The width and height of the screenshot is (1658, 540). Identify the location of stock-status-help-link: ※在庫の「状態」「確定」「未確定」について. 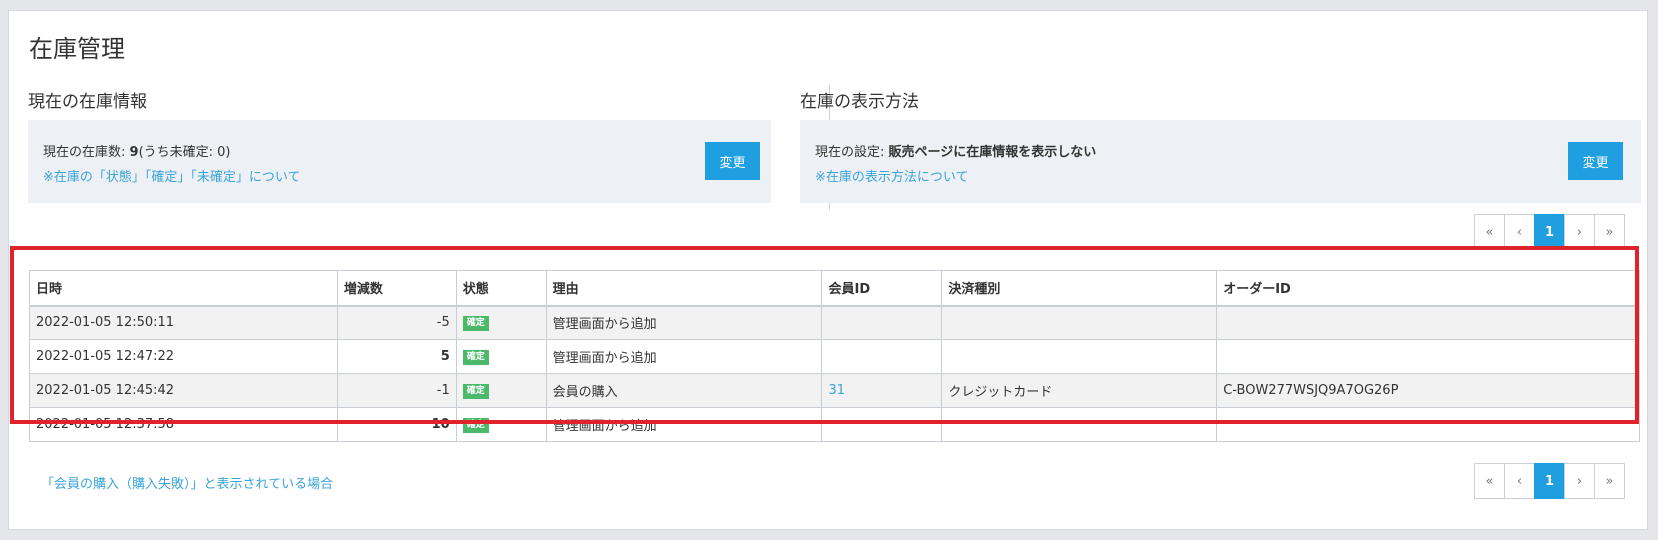
(172, 175).